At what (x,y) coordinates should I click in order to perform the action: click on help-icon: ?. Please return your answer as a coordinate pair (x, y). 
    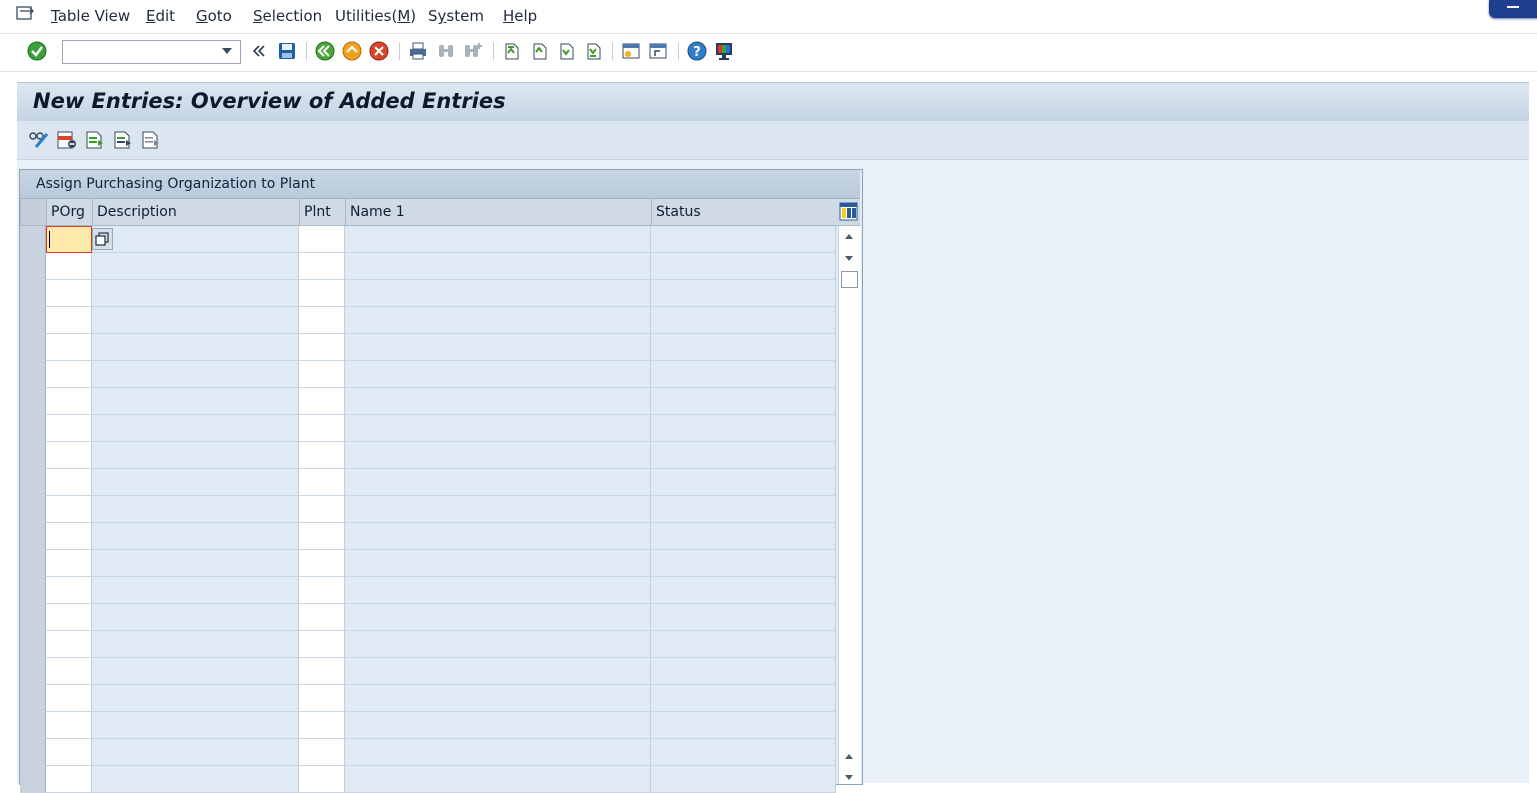
    Looking at the image, I should click on (697, 51).